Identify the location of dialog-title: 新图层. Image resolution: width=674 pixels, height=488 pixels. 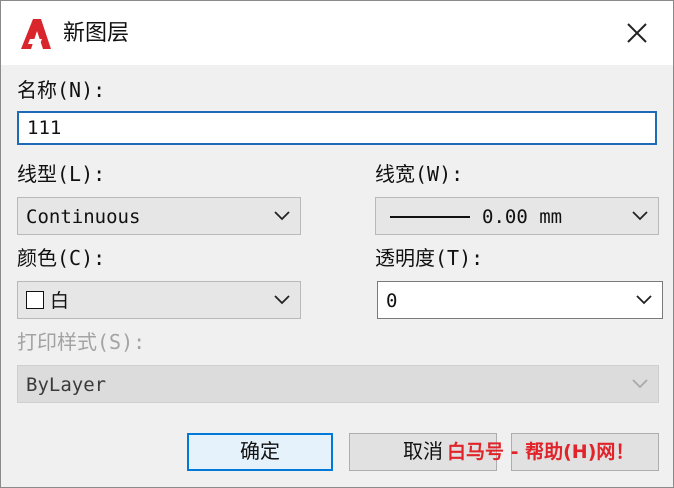
(96, 33).